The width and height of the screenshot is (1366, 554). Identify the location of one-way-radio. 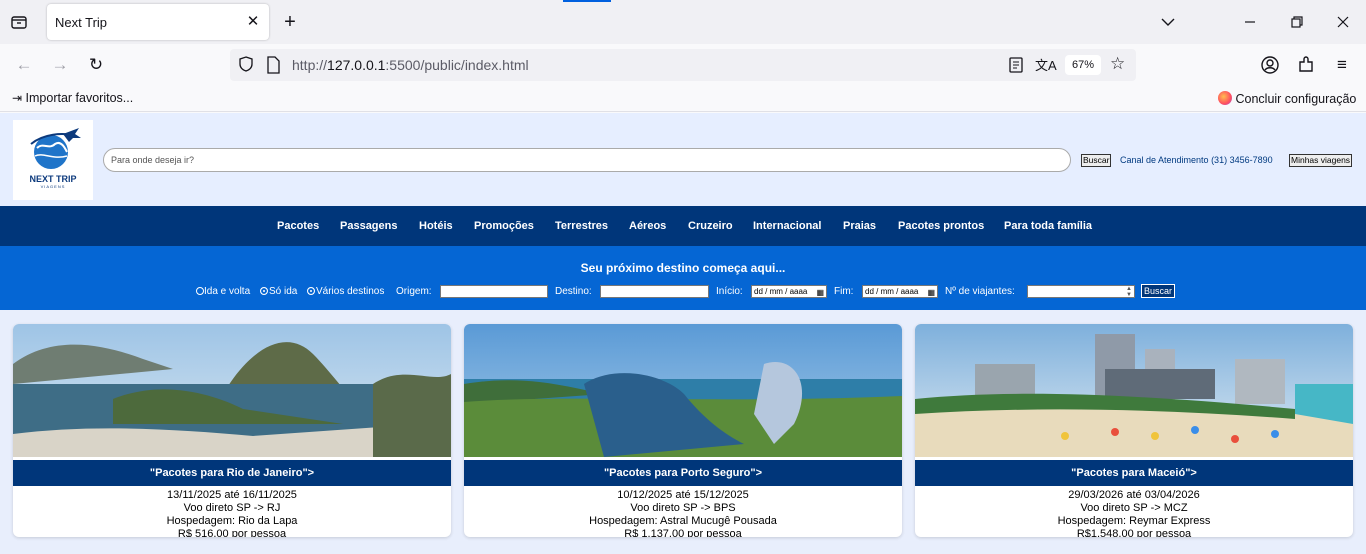
(264, 291).